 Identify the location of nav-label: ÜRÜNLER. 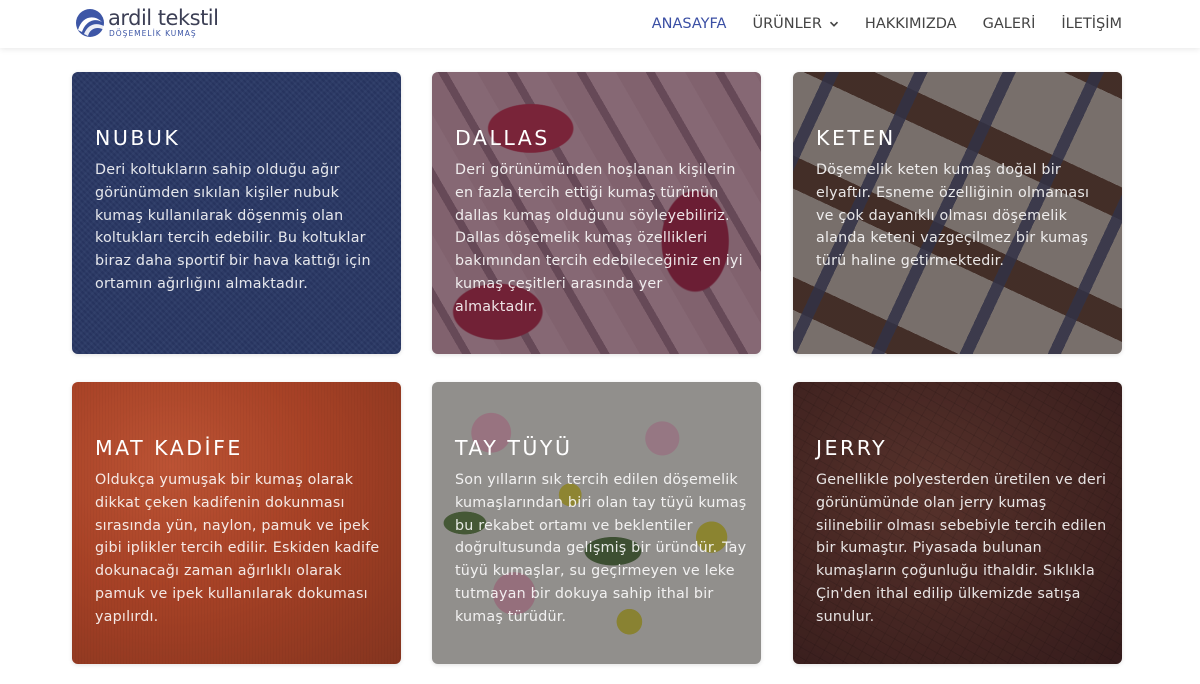
(787, 24).